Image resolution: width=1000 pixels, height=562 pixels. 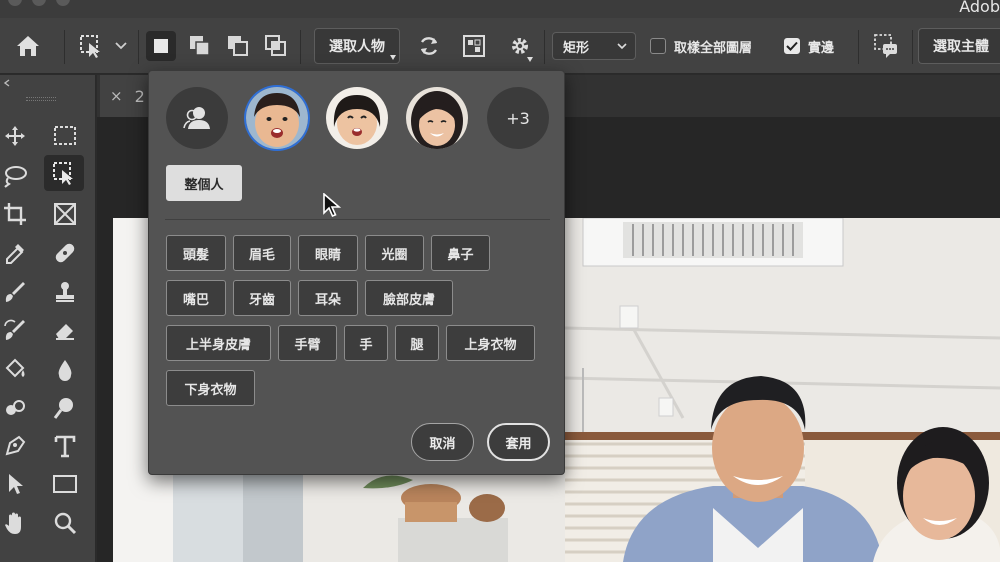 What do you see at coordinates (500, 46) in the screenshot?
I see `options-bar: 選取人物 矩形 取樣全部圖層 實邊 選取主體` at bounding box center [500, 46].